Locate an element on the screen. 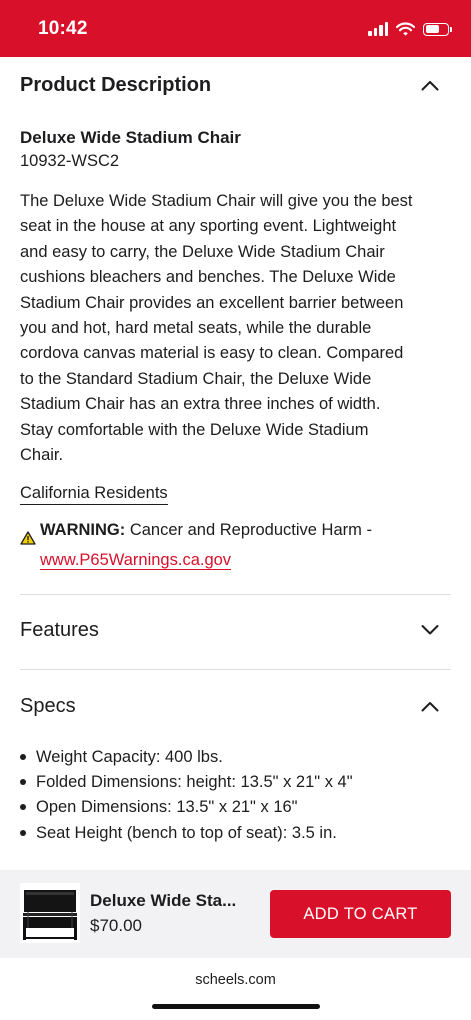 This screenshot has width=471, height=1020. product-description-title: Product Description is located at coordinates (116, 85).